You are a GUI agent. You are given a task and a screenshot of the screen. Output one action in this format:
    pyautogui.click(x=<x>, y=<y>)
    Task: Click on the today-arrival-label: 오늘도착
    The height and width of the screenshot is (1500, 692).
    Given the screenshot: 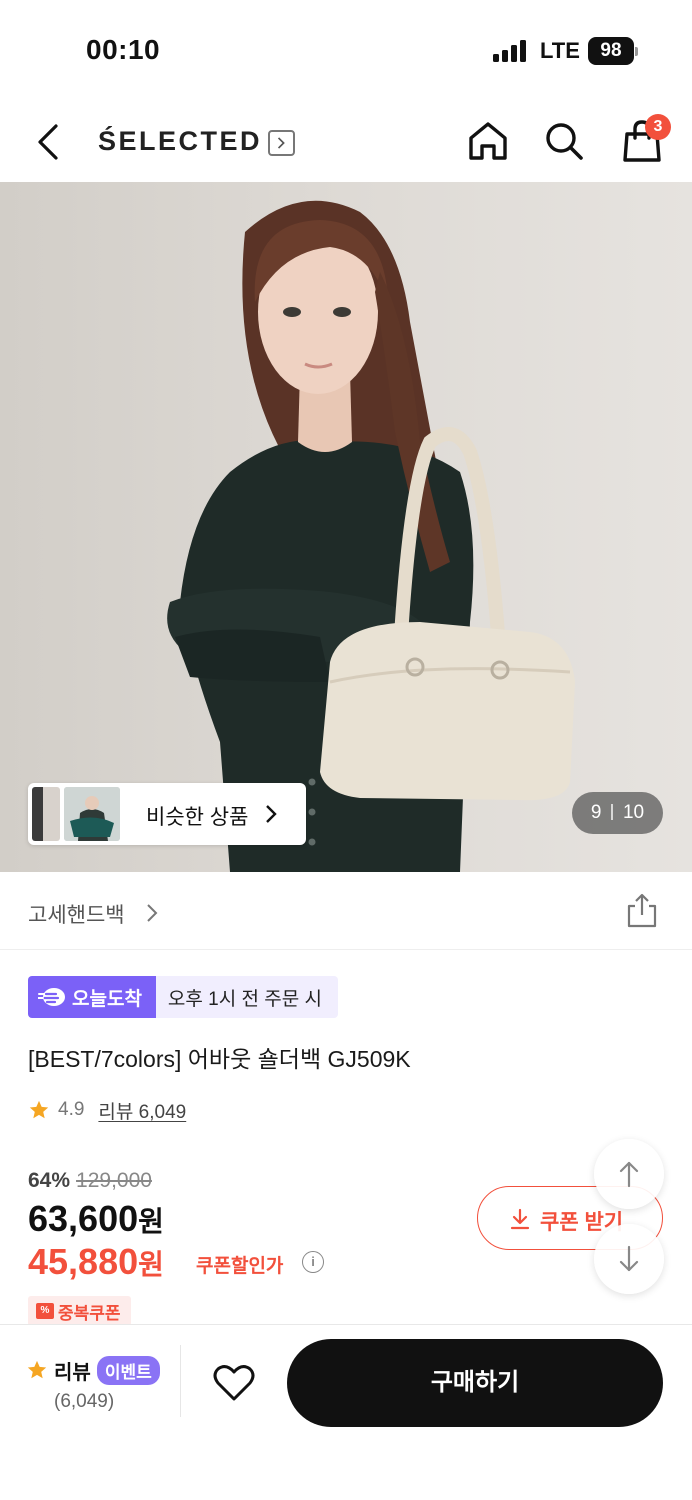 What is the action you would take?
    pyautogui.click(x=107, y=999)
    